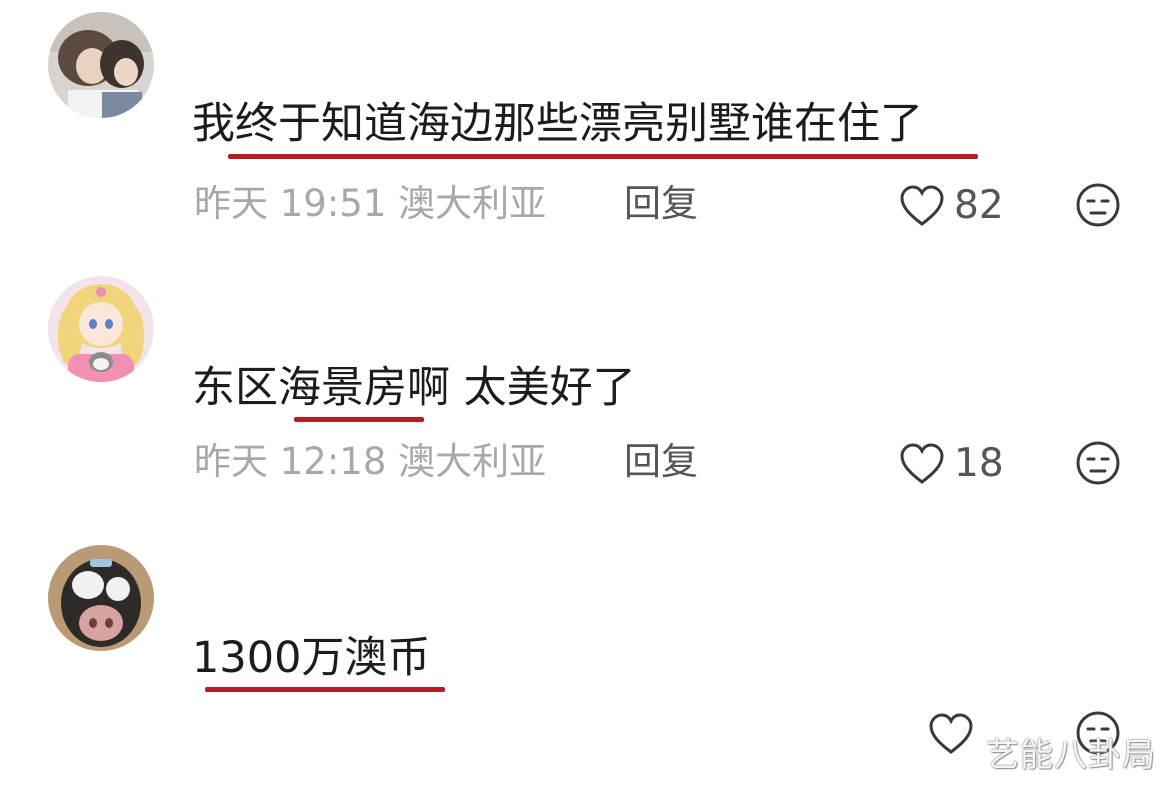  I want to click on like-count: 18, so click(979, 463).